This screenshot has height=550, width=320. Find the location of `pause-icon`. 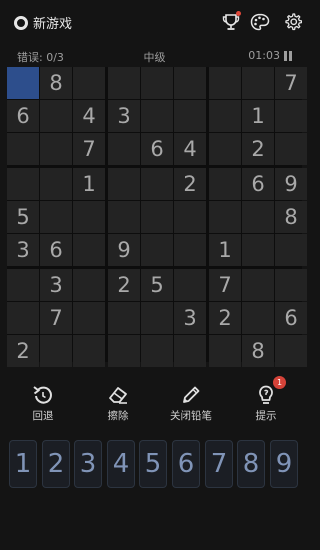

pause-icon is located at coordinates (288, 56).